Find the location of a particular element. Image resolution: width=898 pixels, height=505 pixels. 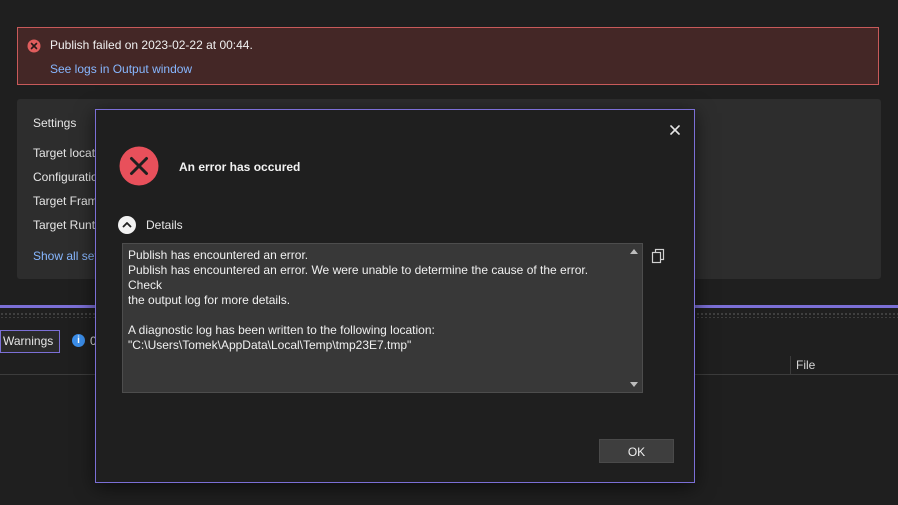

error-icon is located at coordinates (139, 166).